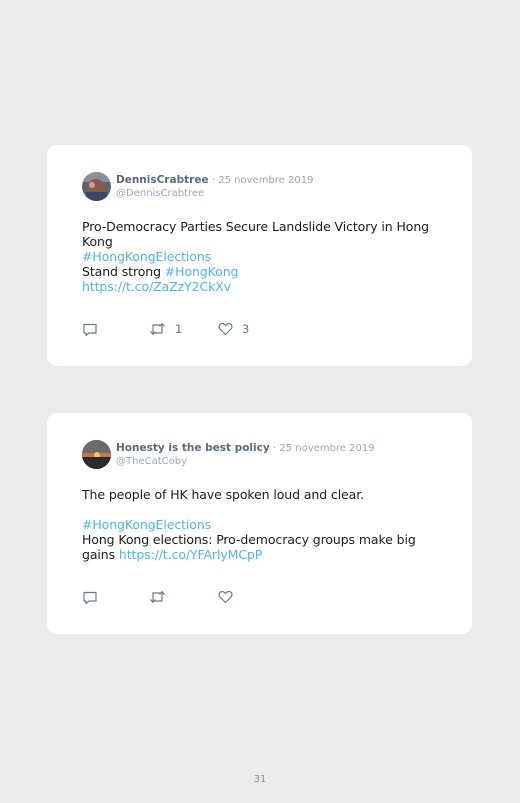 This screenshot has height=803, width=520. I want to click on tweet-line-text: gains, so click(100, 554).